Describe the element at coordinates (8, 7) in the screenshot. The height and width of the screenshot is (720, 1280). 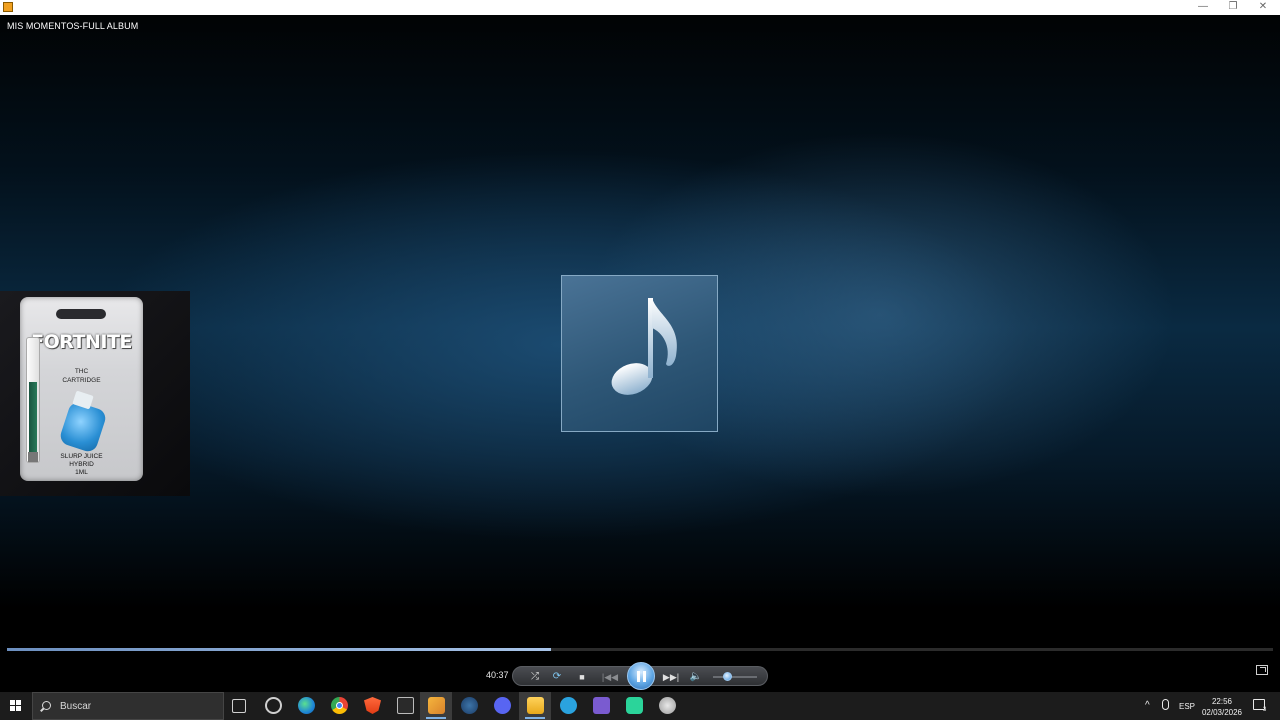
I see `media-player-app-icon` at that location.